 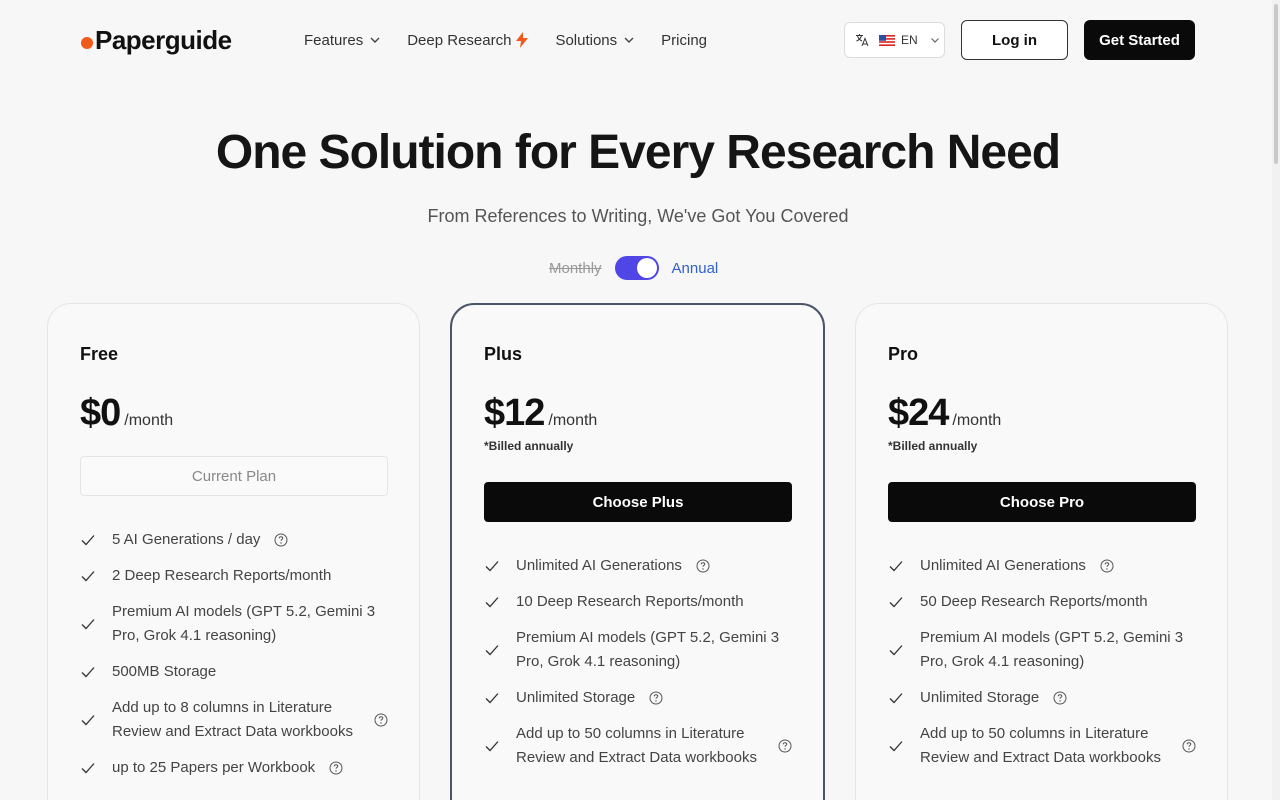 I want to click on nav-solutions-label: Solutions, so click(x=586, y=40).